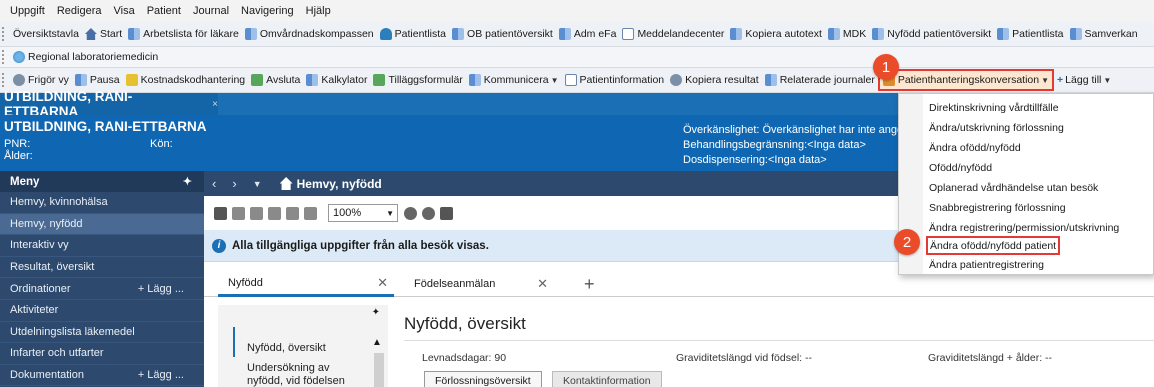 The image size is (1154, 387). I want to click on toolbar-item-patientlista-2: Patientlista, so click(1030, 34).